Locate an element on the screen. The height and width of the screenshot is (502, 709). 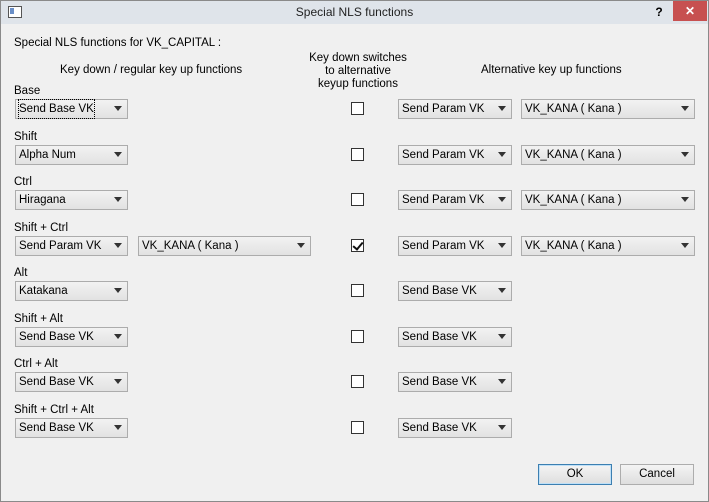
column-header-keydown: Key down / regular key up functions is located at coordinates (151, 70).